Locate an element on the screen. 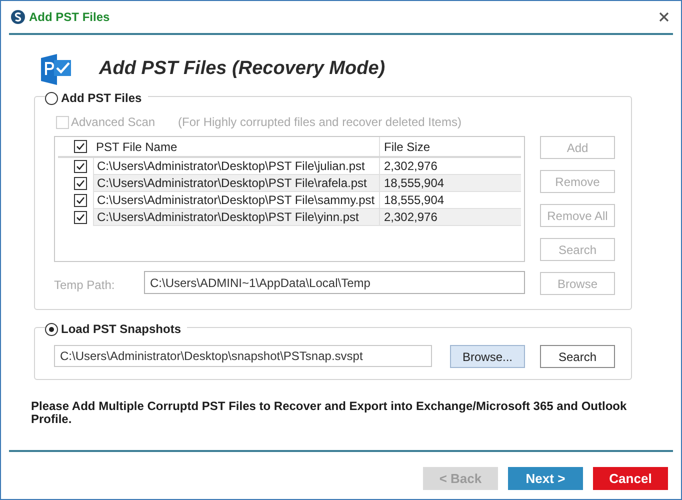  window-title: Add PST Files is located at coordinates (69, 17).